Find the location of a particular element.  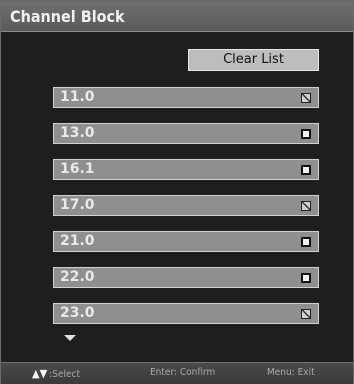

select-hint-label: :Select is located at coordinates (65, 374).